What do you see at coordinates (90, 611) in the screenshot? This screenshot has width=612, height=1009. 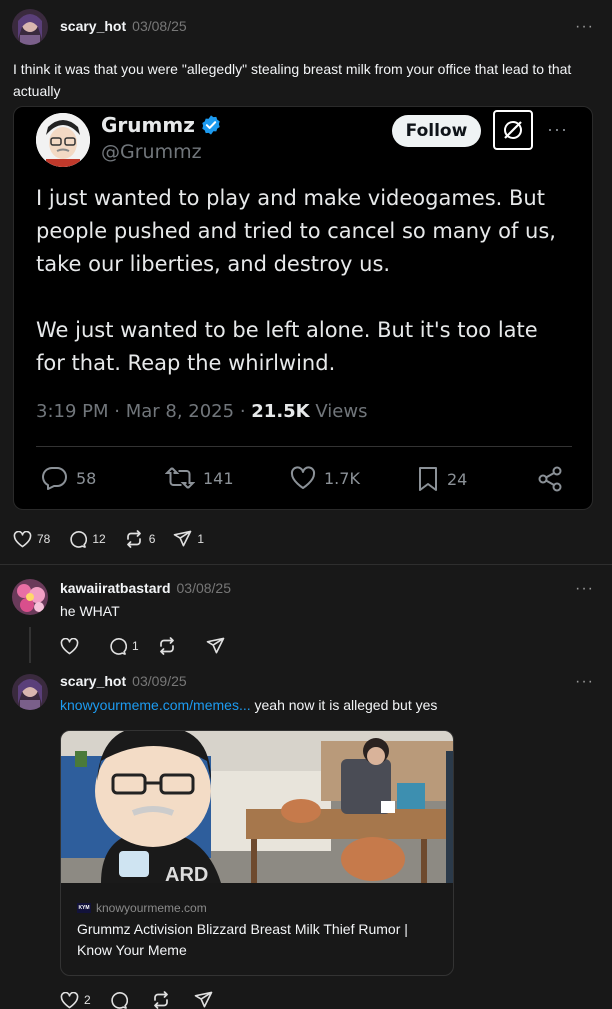 I see `post-text: he WHAT` at bounding box center [90, 611].